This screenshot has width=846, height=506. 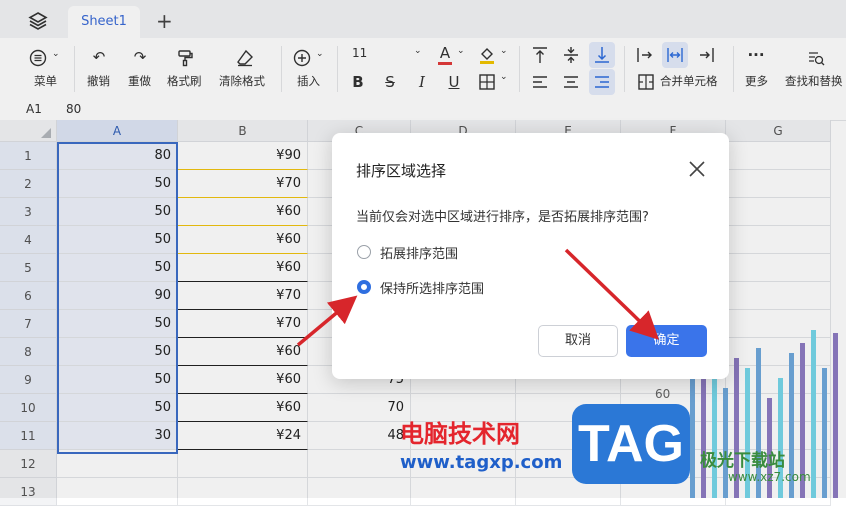 I want to click on watermark-tag-logo: TAG, so click(x=631, y=444).